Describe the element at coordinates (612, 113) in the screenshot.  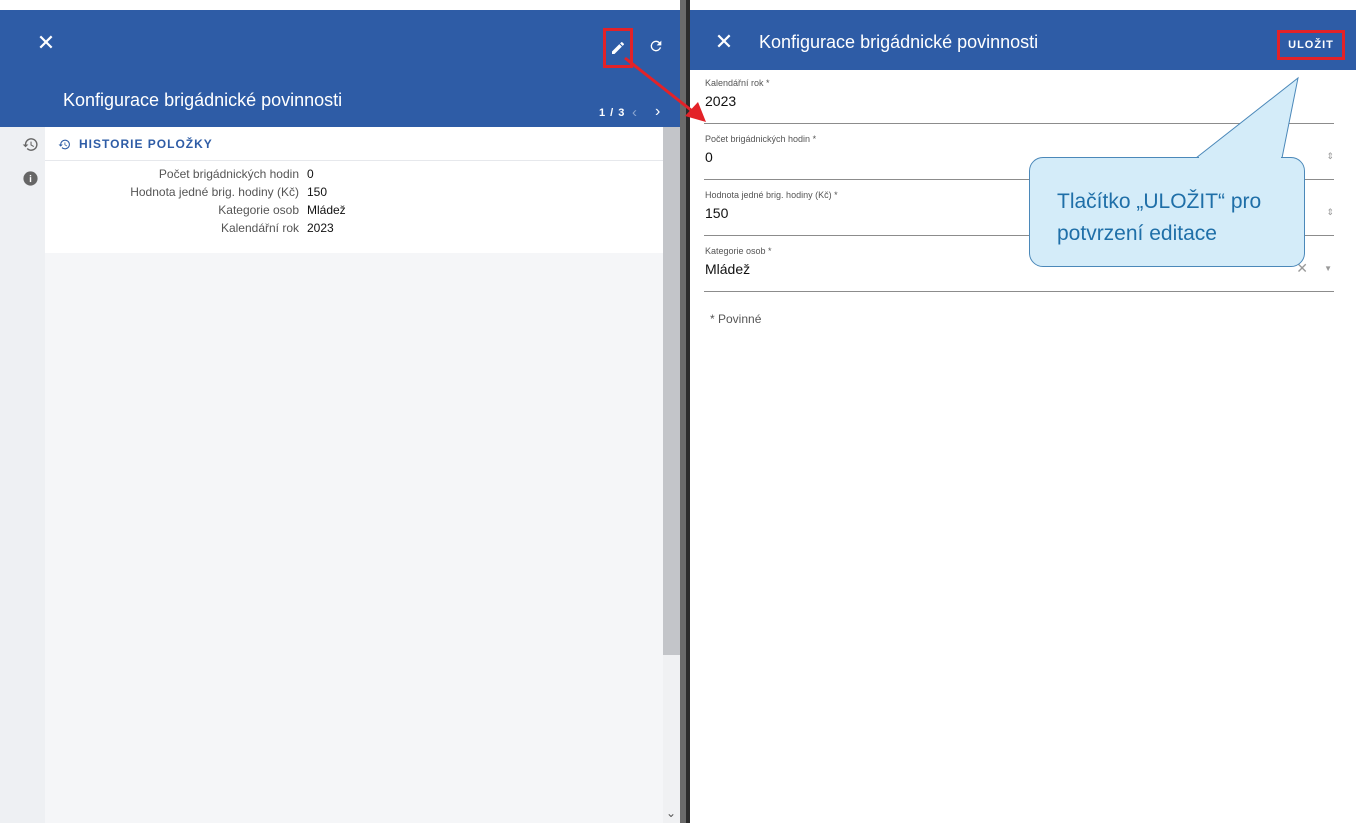
I see `pager-counter: 1 / 3` at that location.